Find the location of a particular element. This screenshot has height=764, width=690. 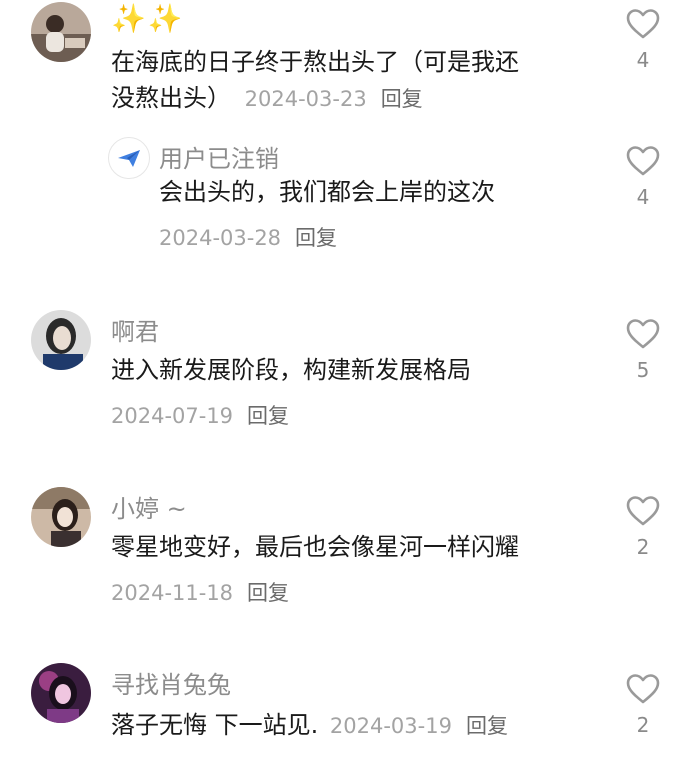

comment-meta: 2024-03-28 回复 is located at coordinates (248, 237).